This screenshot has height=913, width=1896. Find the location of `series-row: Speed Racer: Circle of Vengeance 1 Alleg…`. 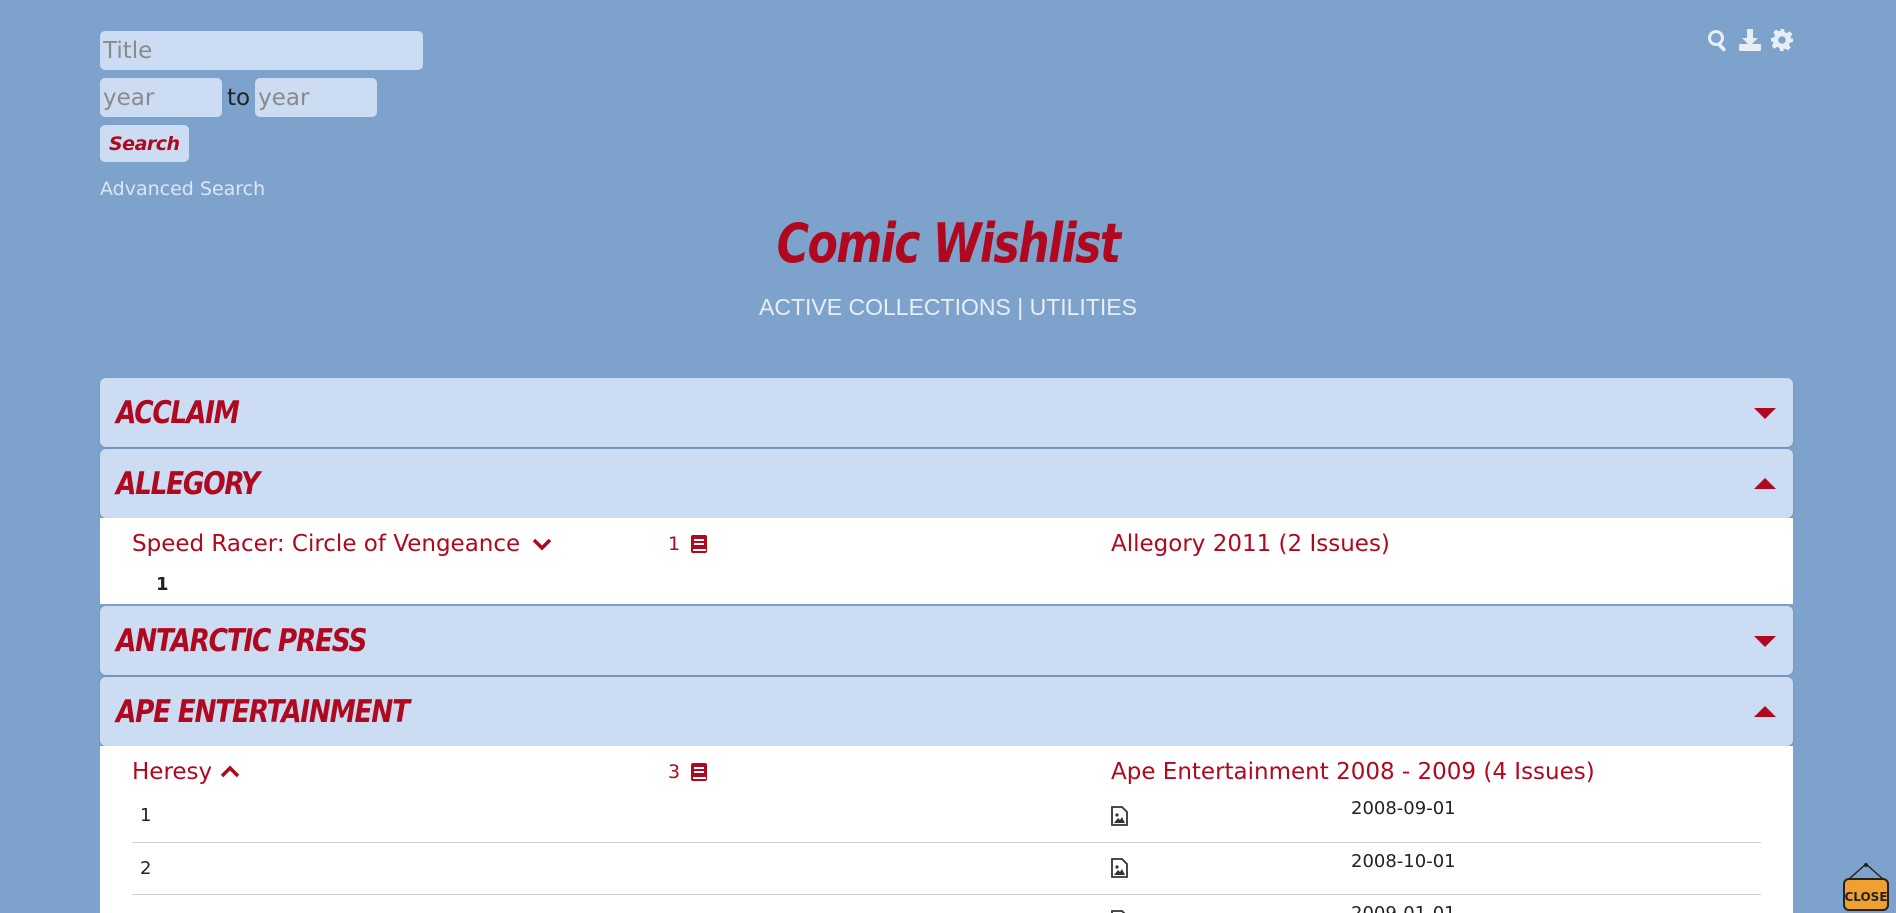

series-row: Speed Racer: Circle of Vengeance 1 Alleg… is located at coordinates (946, 544).